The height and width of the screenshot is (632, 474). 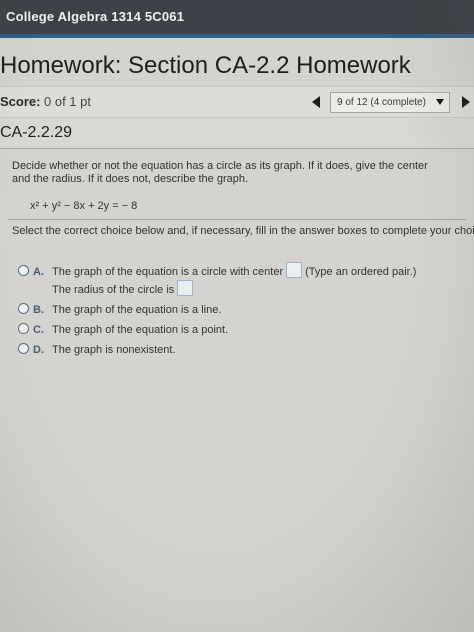 What do you see at coordinates (316, 102) in the screenshot?
I see `previous-question-icon` at bounding box center [316, 102].